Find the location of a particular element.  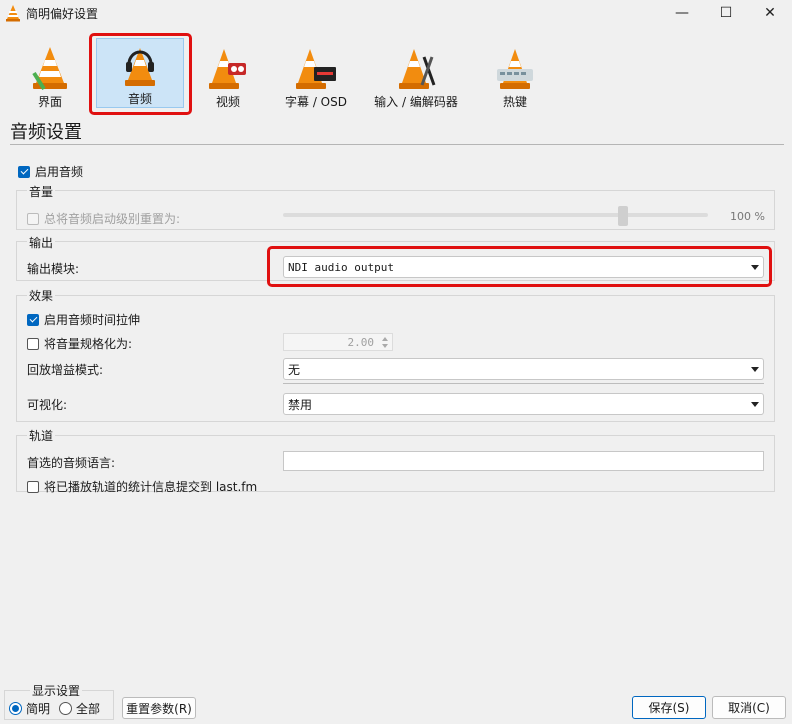

simple-radio-label: 简明 is located at coordinates (38, 709).